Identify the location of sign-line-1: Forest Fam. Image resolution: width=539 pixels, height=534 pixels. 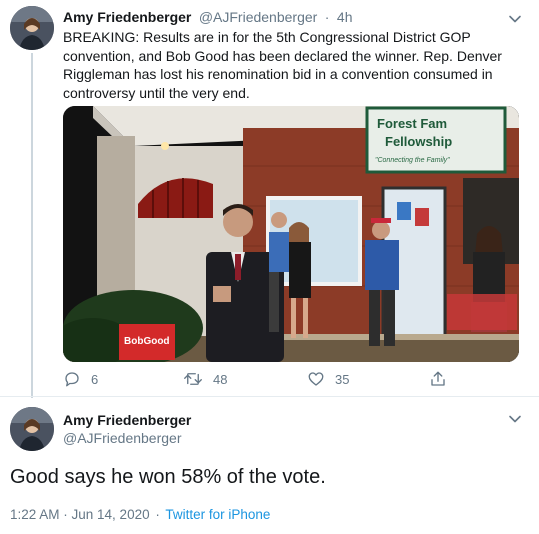
(412, 123).